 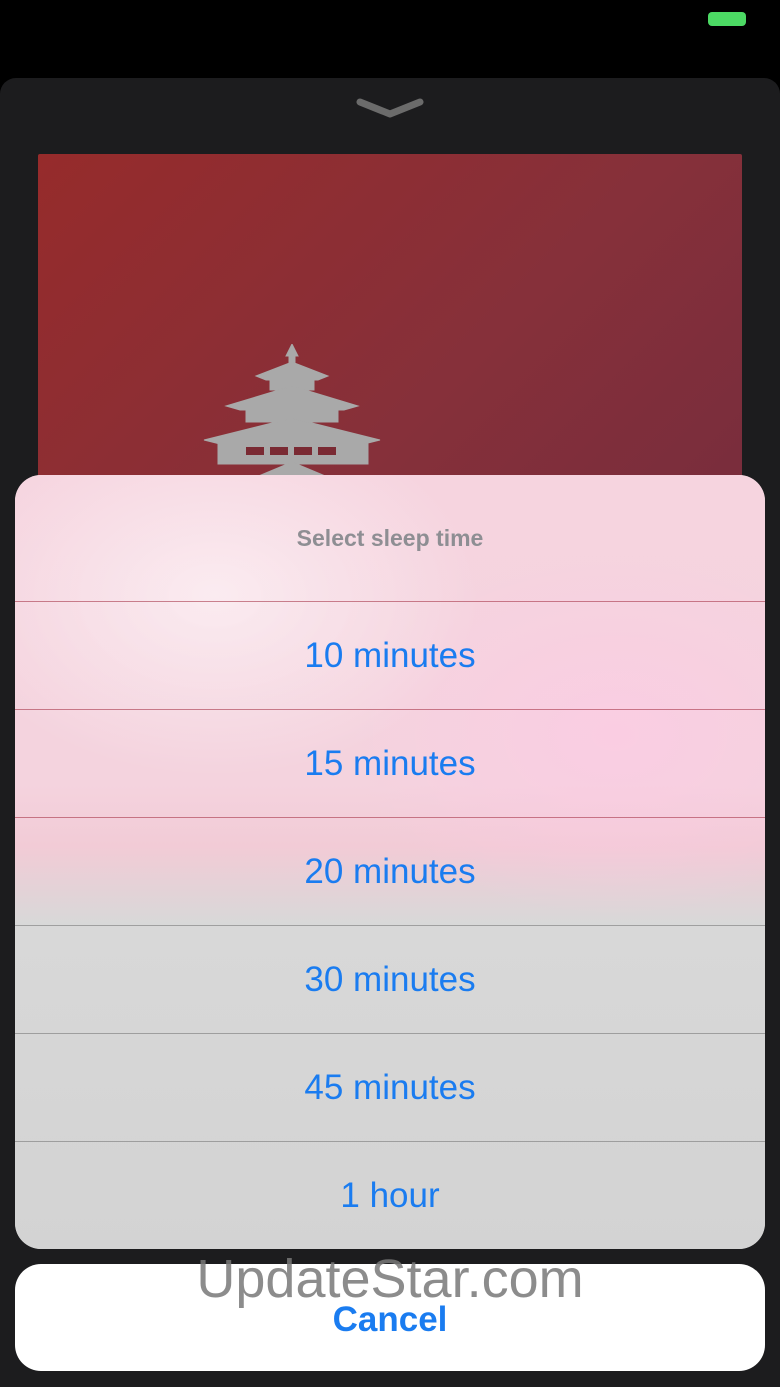 I want to click on option-10-minutes: 10 minutes, so click(x=390, y=655).